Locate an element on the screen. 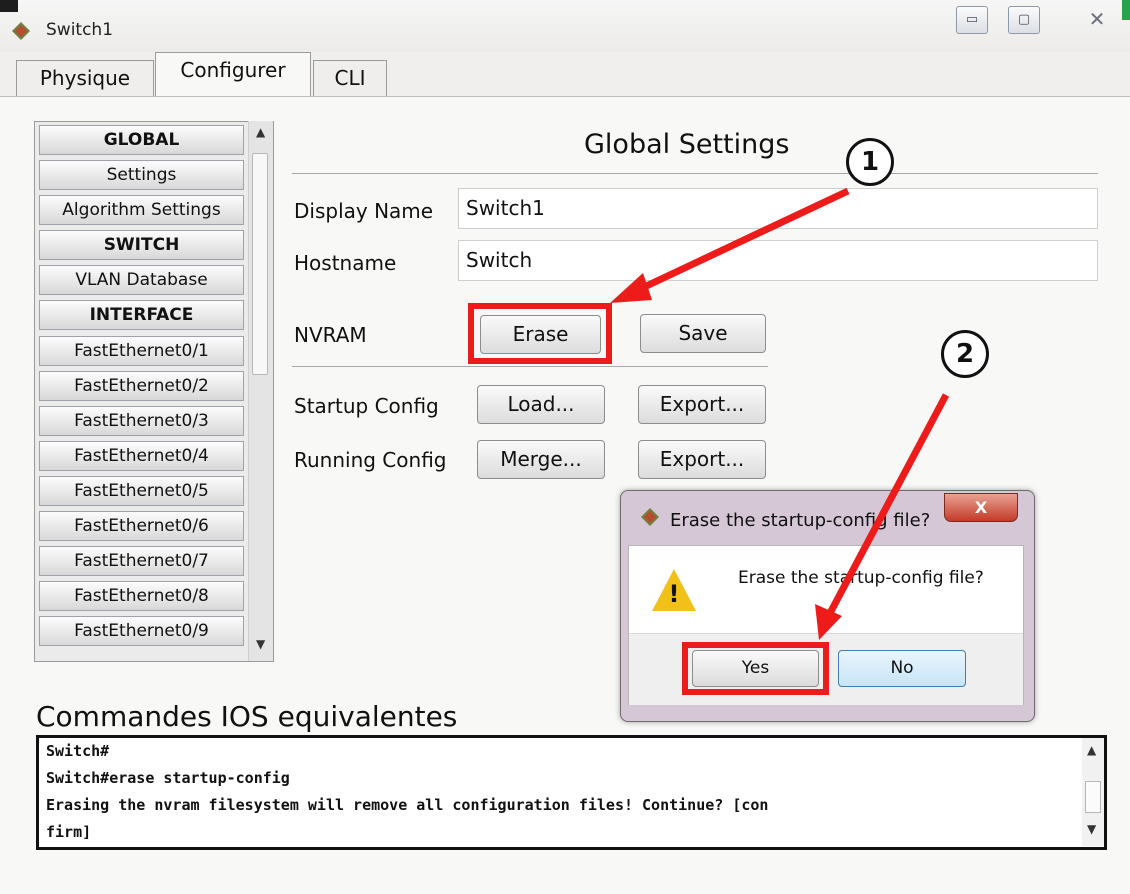  close-window-button: ✕ is located at coordinates (1097, 20).